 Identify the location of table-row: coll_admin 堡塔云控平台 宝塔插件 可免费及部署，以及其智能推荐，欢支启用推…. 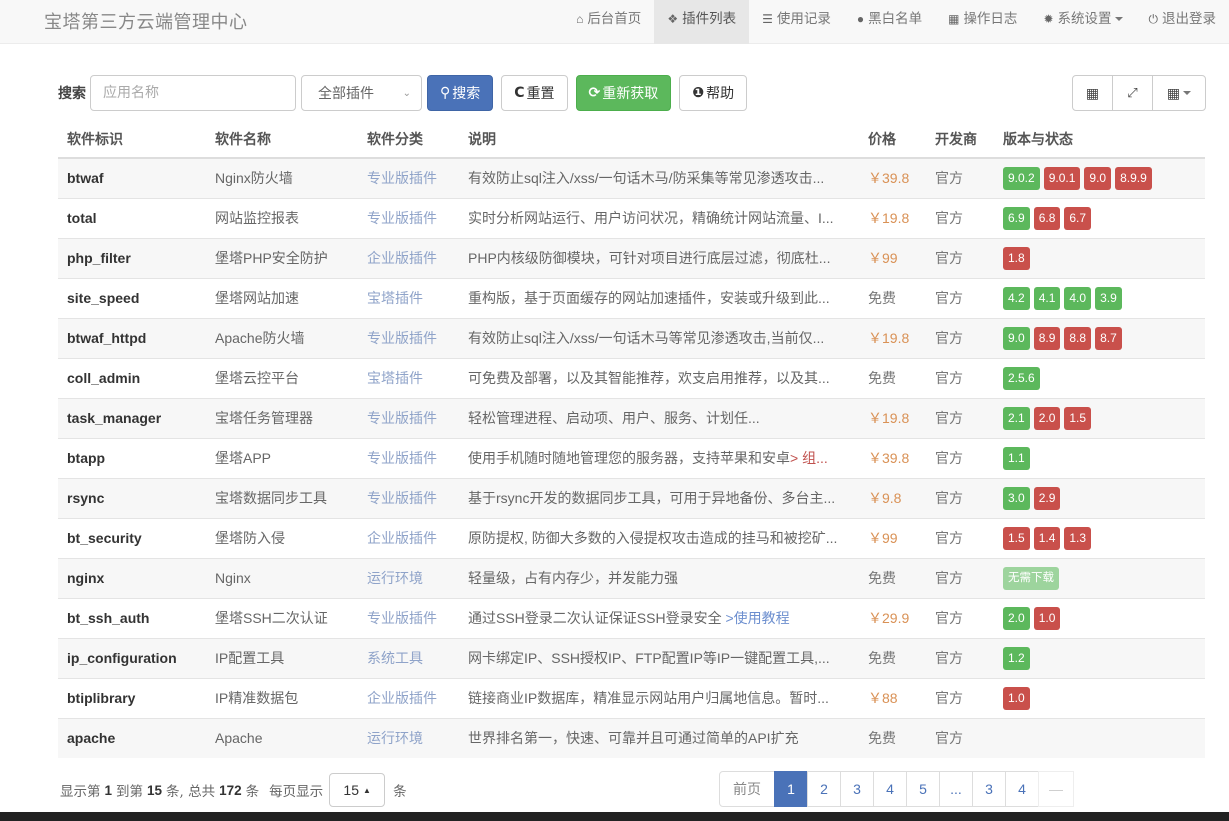
(631, 377).